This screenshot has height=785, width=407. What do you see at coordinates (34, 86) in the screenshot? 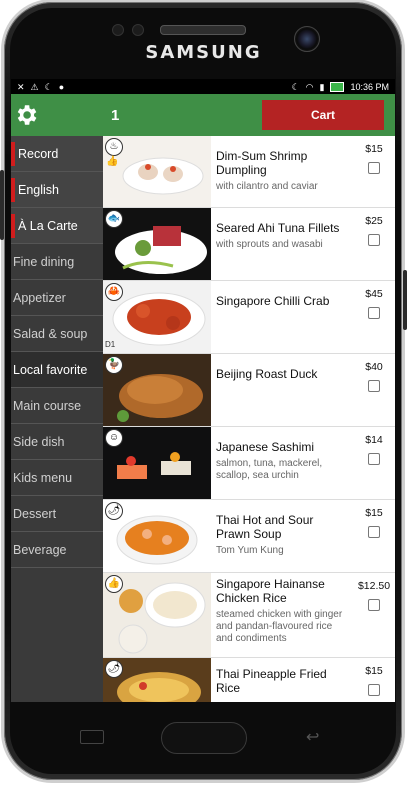
I see `warning-icon: ⚠` at bounding box center [34, 86].